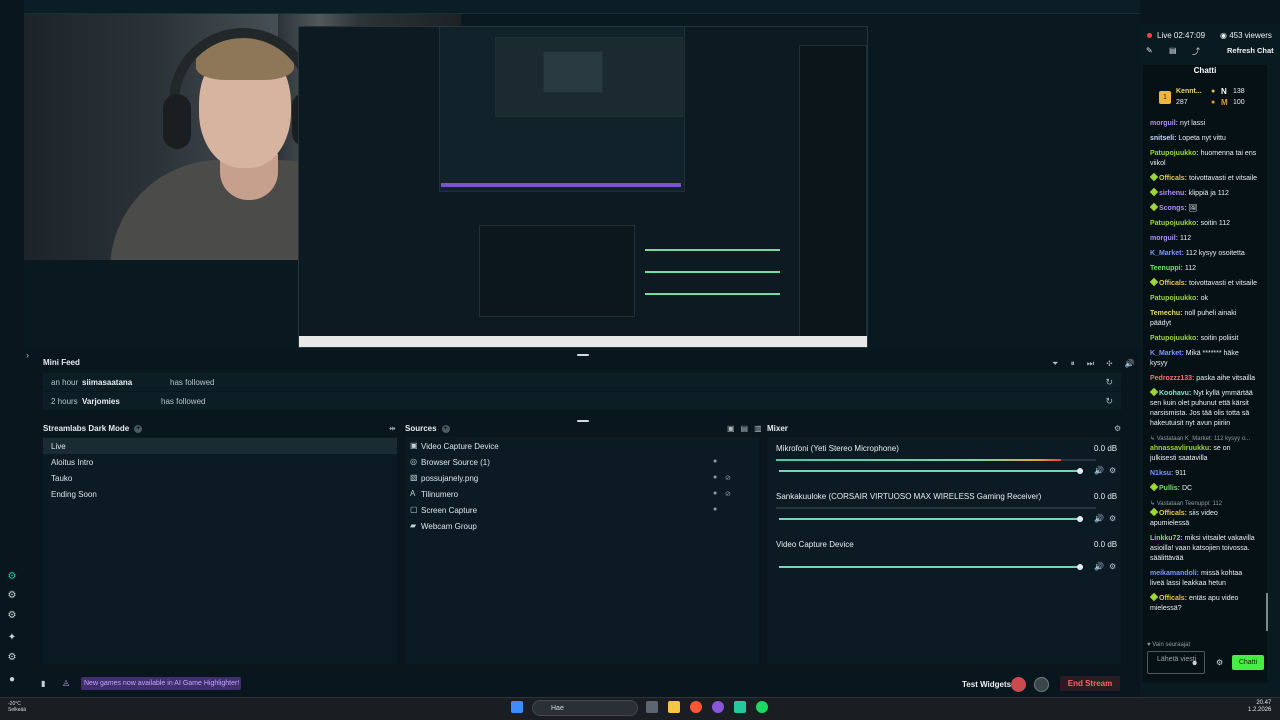 This screenshot has height=720, width=1280. What do you see at coordinates (1204, 474) in the screenshot?
I see `chat-message: N1ksu: 911` at bounding box center [1204, 474].